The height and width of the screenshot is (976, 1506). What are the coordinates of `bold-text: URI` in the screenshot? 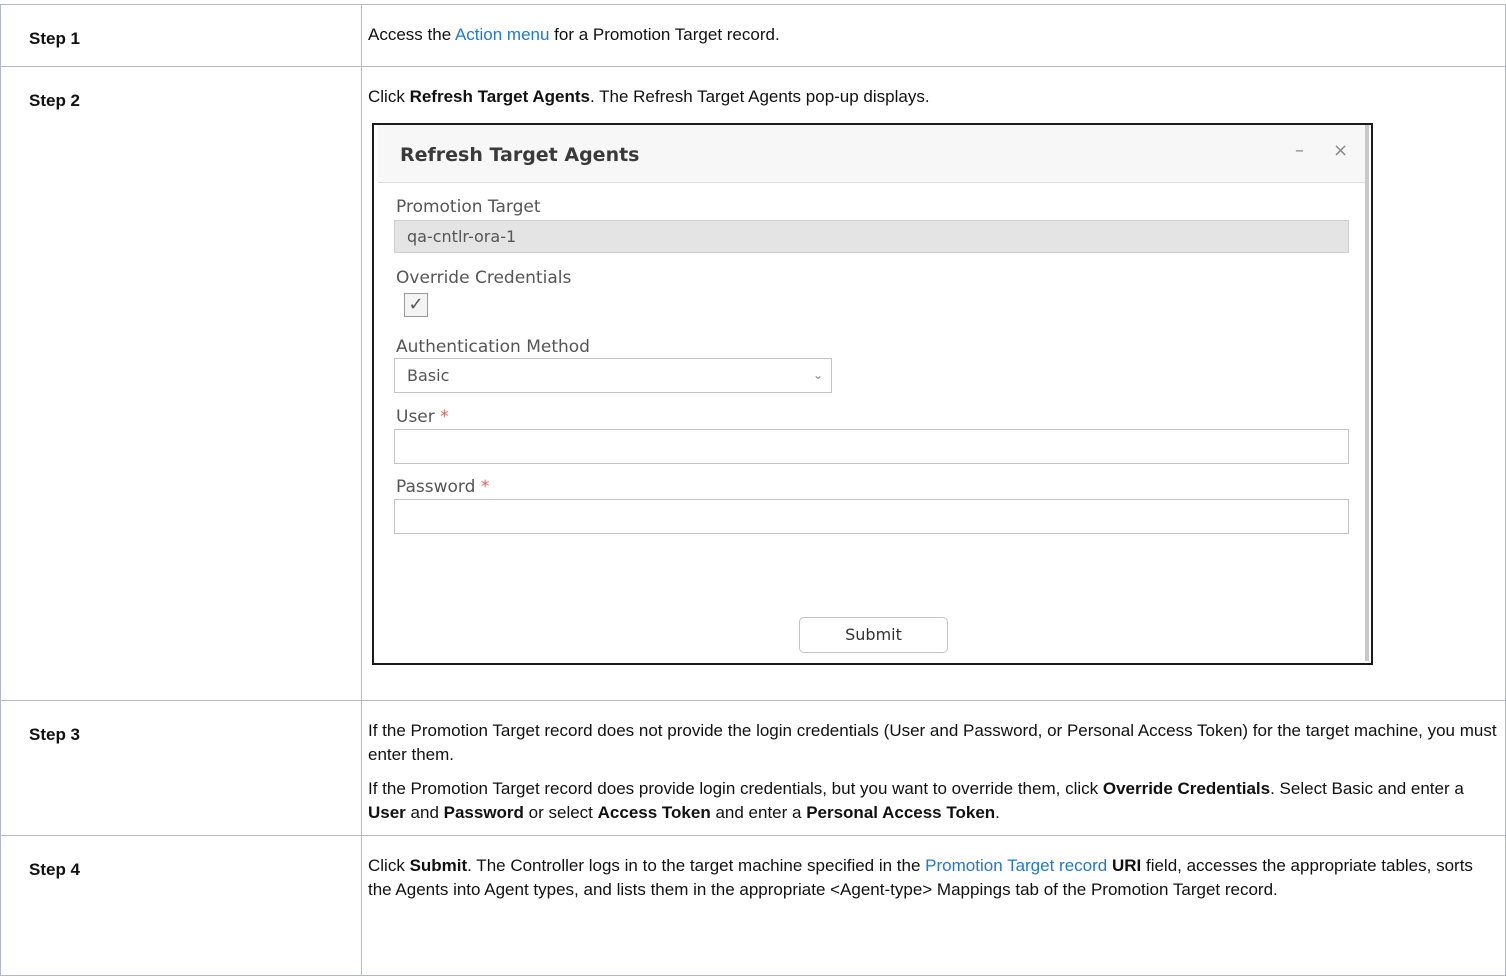 It's located at (1126, 865).